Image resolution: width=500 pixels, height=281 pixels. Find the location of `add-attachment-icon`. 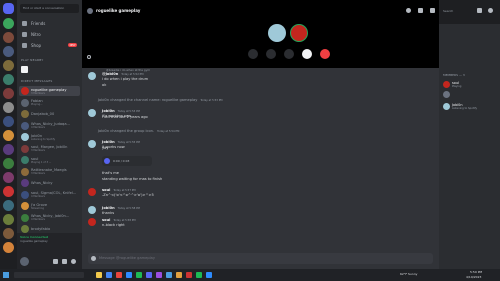

add-attachment-icon is located at coordinates (93, 258).